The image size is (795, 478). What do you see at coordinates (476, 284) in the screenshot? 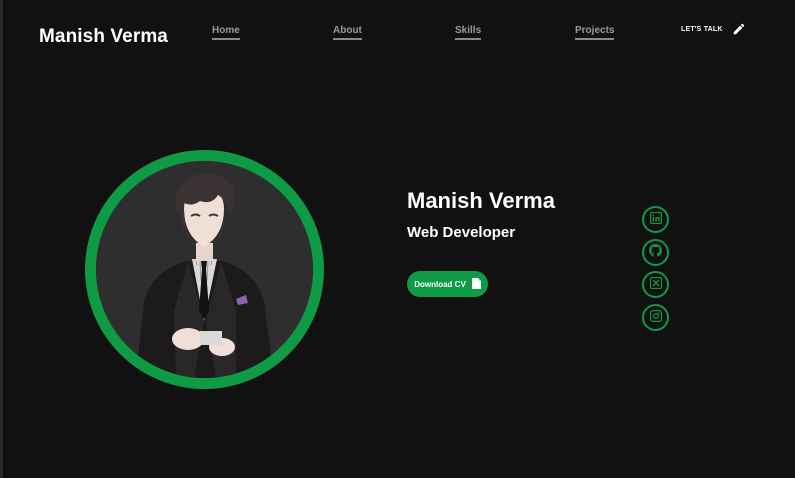
I see `document-icon` at bounding box center [476, 284].